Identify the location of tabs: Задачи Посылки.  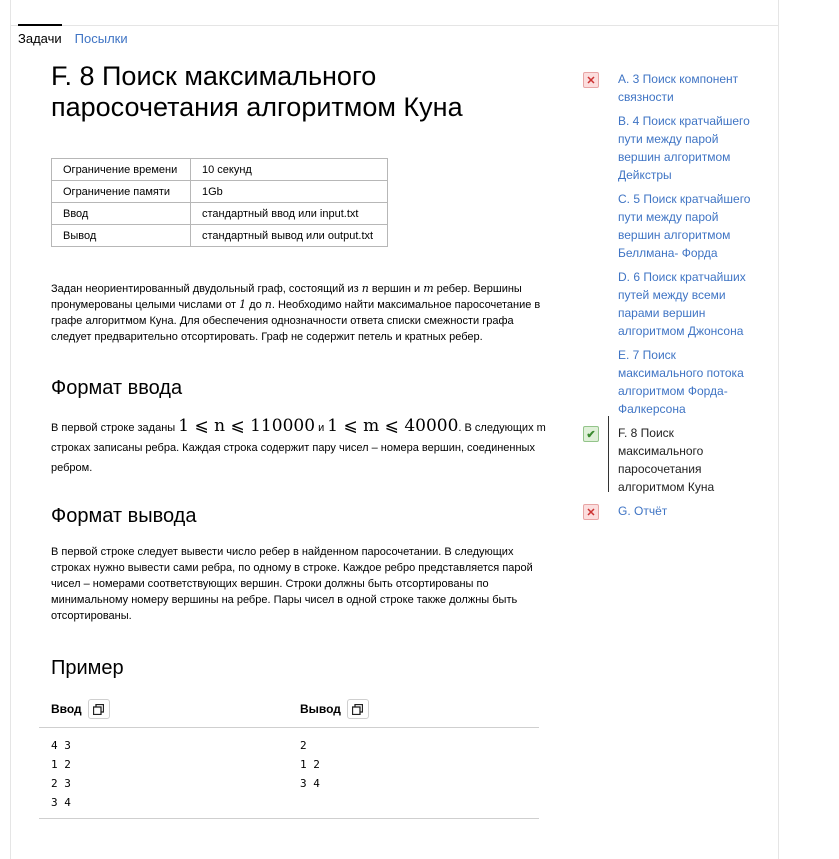
(79, 37).